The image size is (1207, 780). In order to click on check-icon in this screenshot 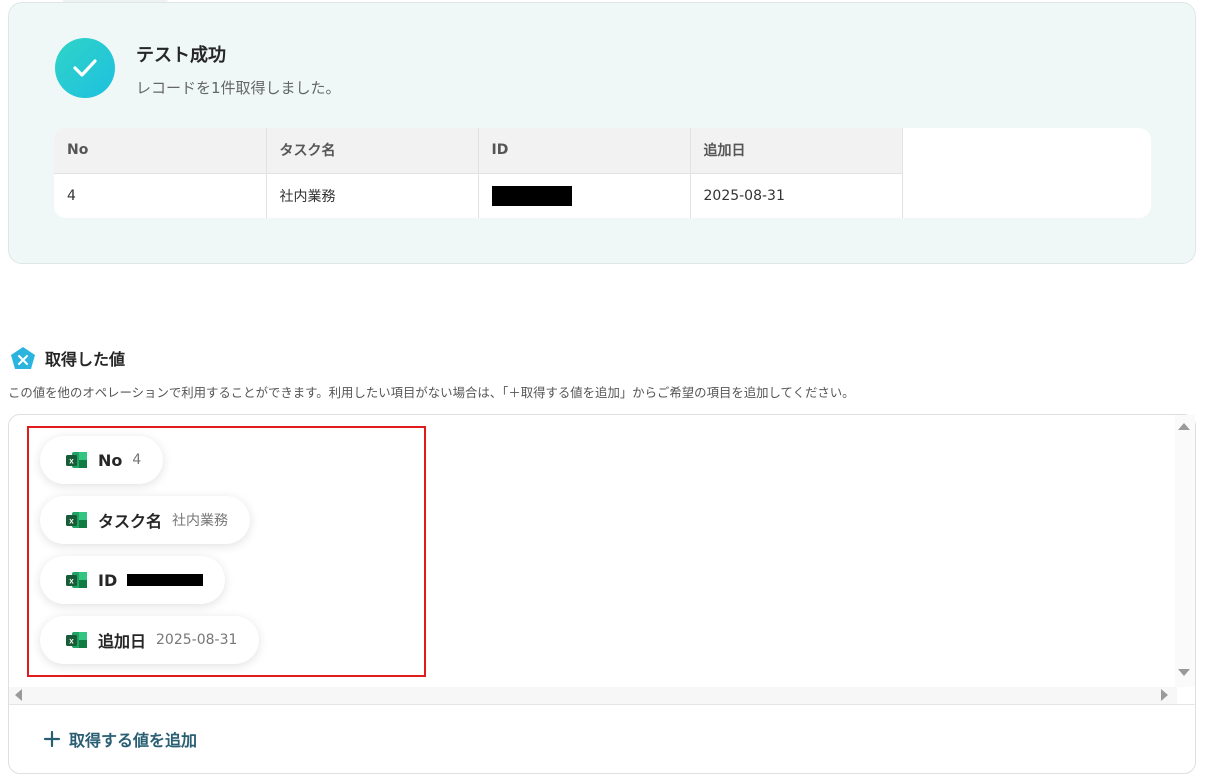, I will do `click(85, 68)`.